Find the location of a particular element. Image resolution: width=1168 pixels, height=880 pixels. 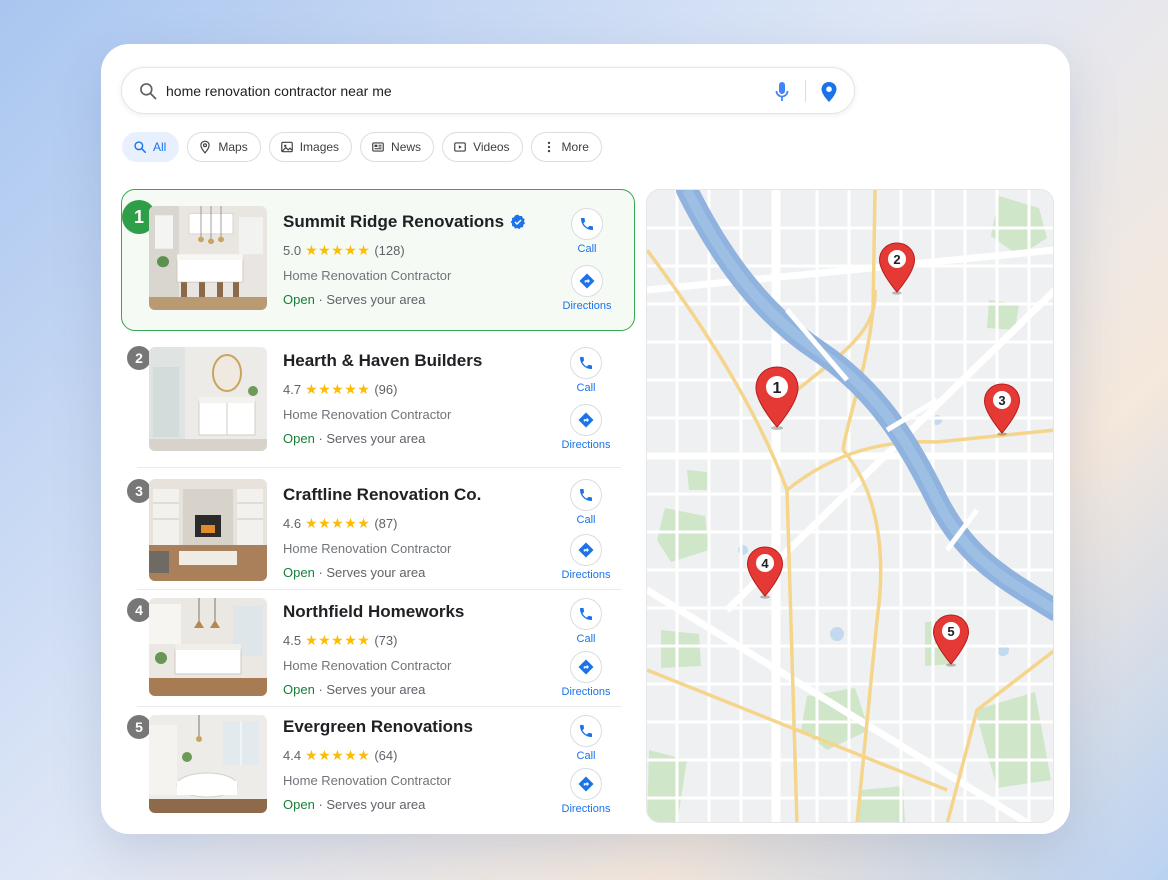

news-icon is located at coordinates (378, 147).